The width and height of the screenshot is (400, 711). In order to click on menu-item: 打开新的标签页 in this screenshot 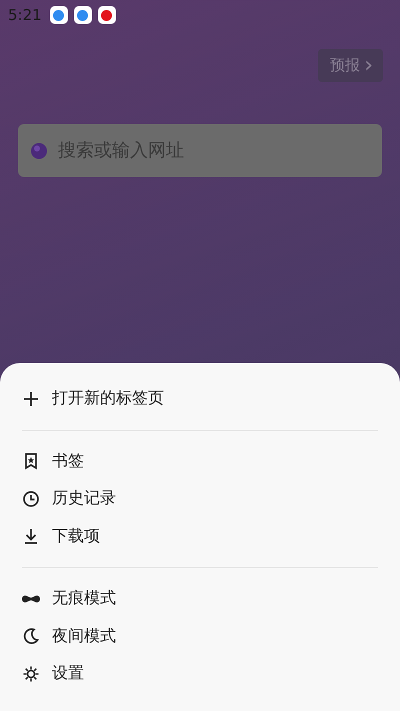, I will do `click(108, 399)`.